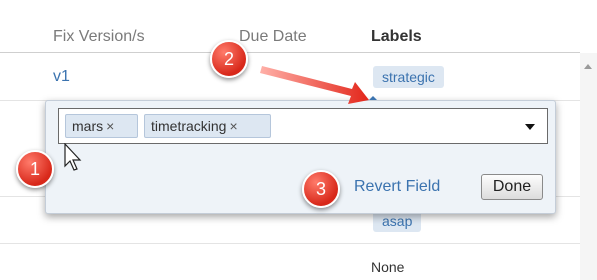 The image size is (597, 280). Describe the element at coordinates (35, 169) in the screenshot. I see `callout-badge-1: 1` at that location.